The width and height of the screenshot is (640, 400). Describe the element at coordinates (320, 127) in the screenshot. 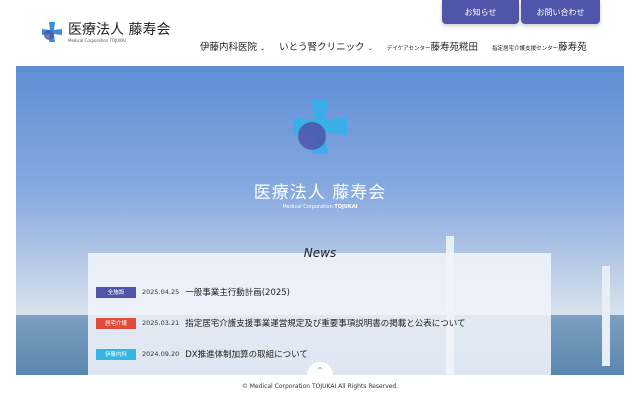

I see `hero-logo-icon` at that location.